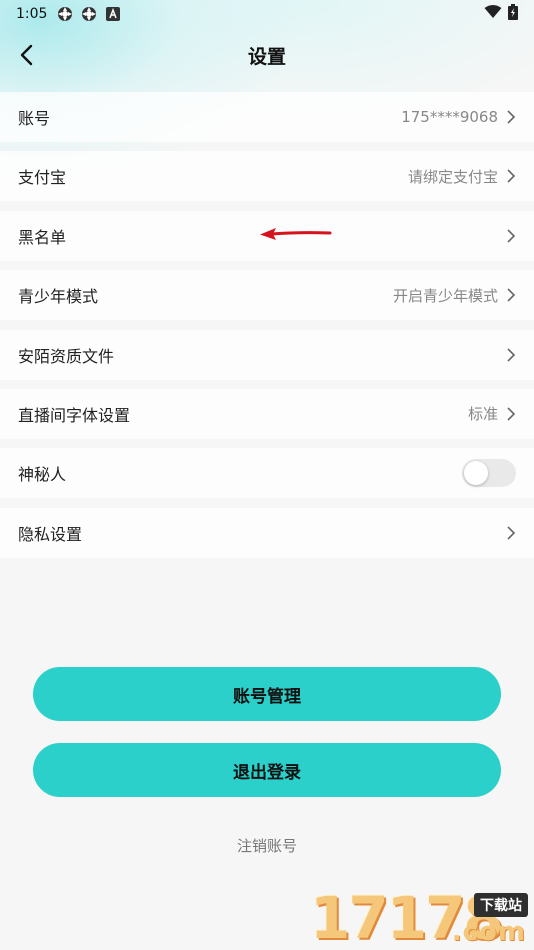 The image size is (534, 950). What do you see at coordinates (27, 55) in the screenshot?
I see `chevron-left-icon` at bounding box center [27, 55].